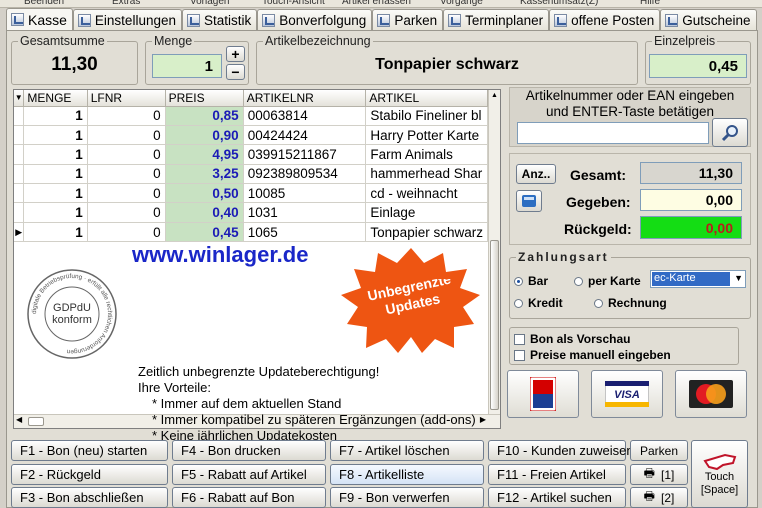  What do you see at coordinates (204, 98) in the screenshot?
I see `col-preis: PREIS` at bounding box center [204, 98].